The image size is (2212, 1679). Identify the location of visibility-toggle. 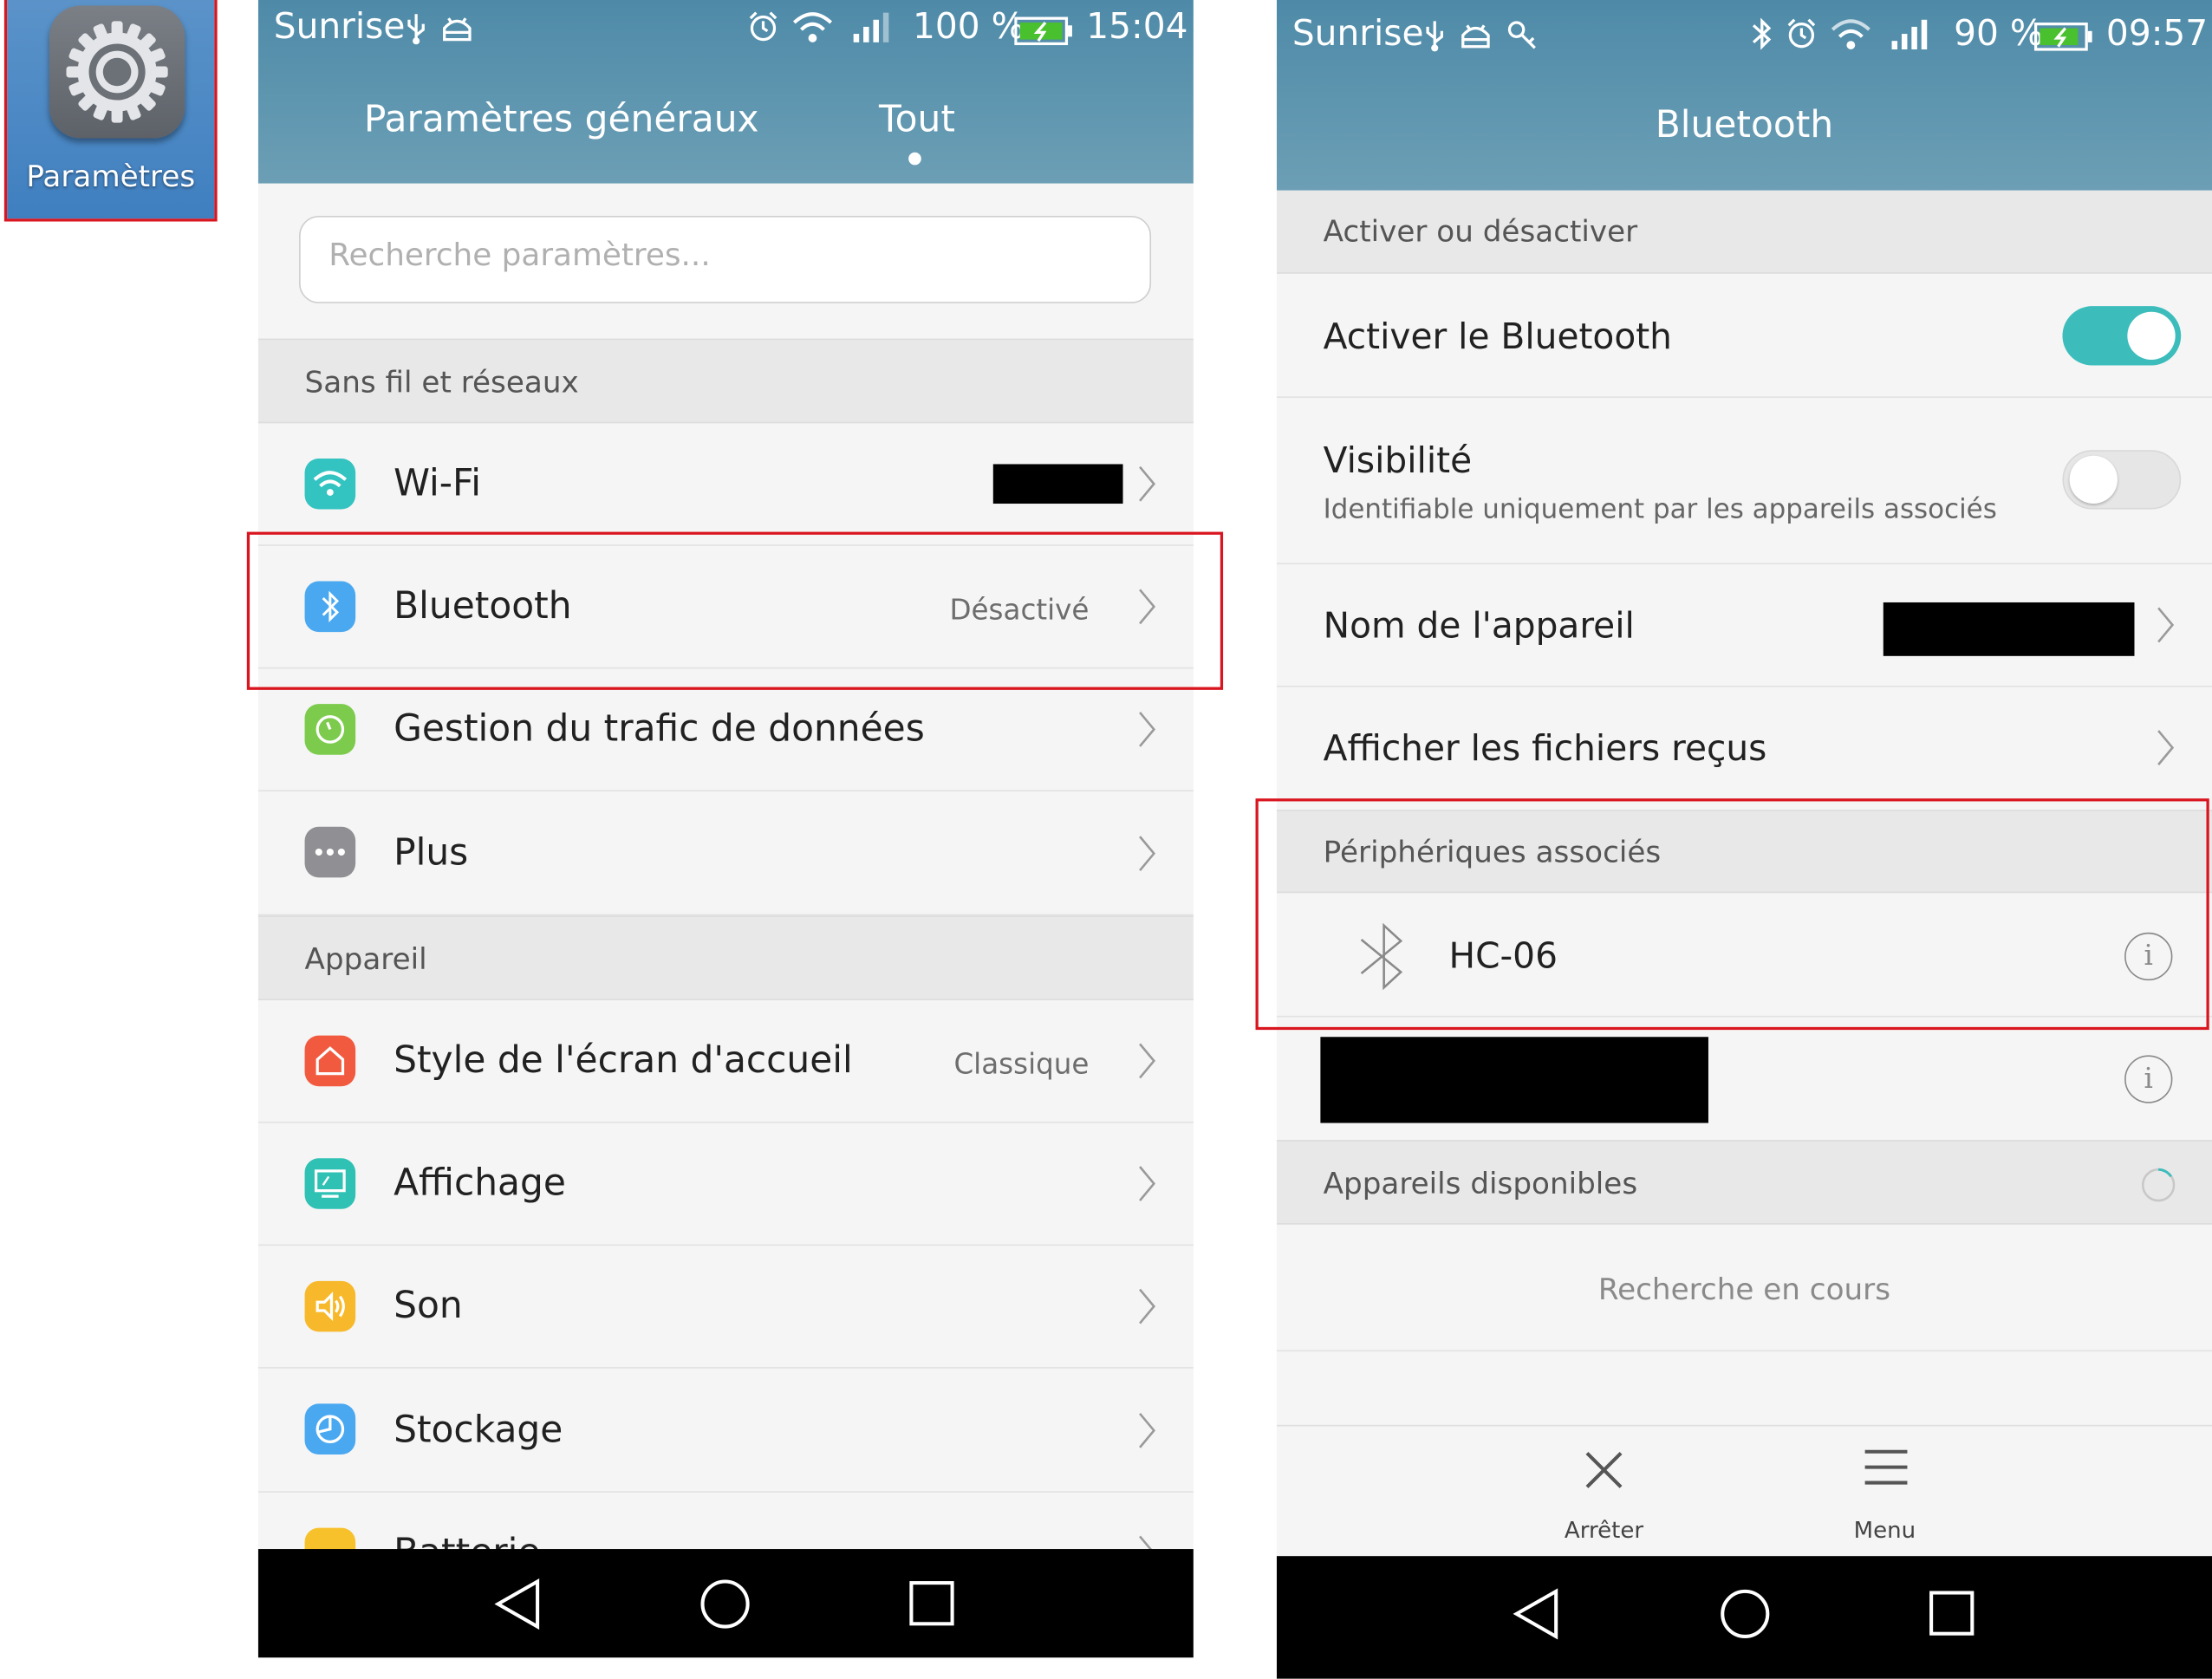
(2122, 480).